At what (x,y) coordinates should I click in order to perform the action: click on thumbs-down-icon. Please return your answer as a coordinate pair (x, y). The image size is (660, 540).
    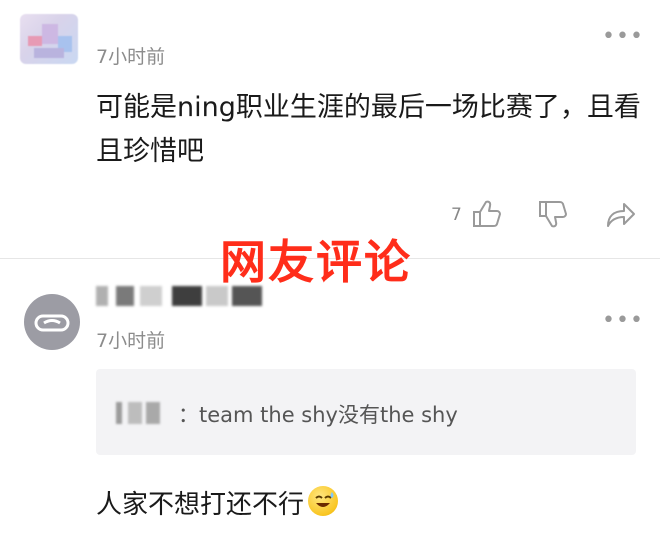
    Looking at the image, I should click on (553, 214).